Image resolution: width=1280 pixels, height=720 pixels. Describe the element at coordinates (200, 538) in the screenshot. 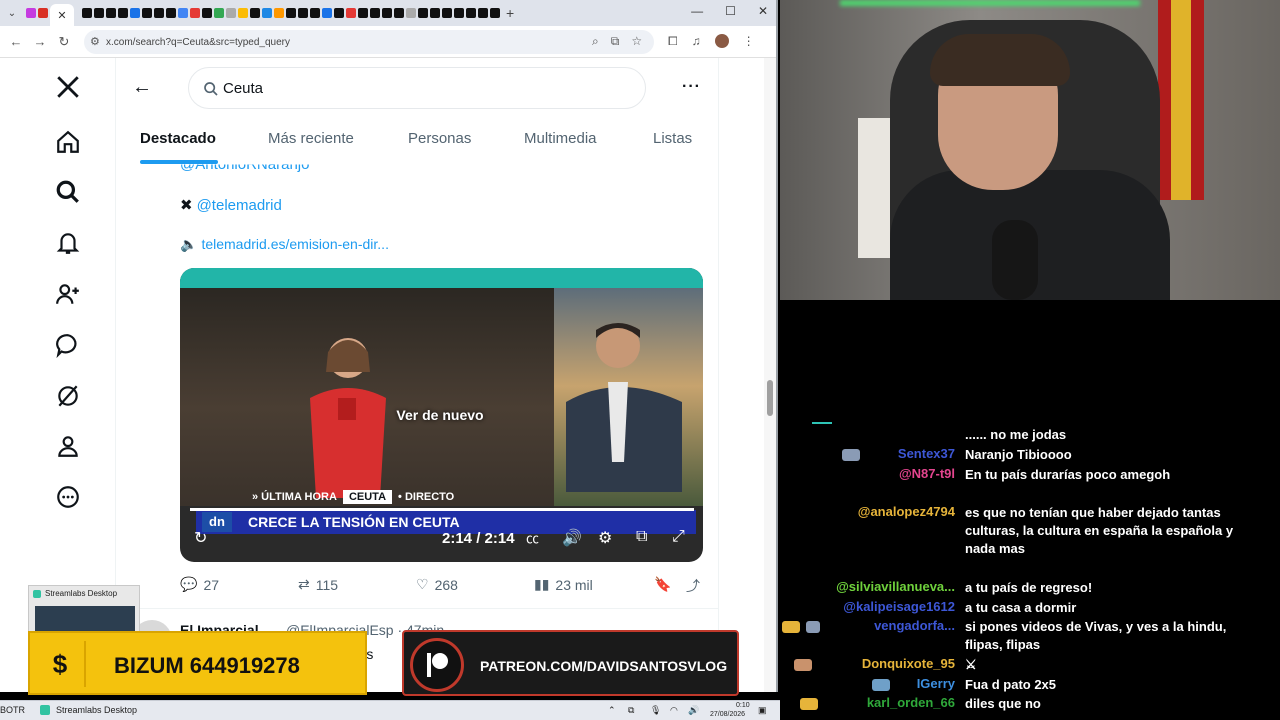

I see `replay-icon: ↻` at that location.